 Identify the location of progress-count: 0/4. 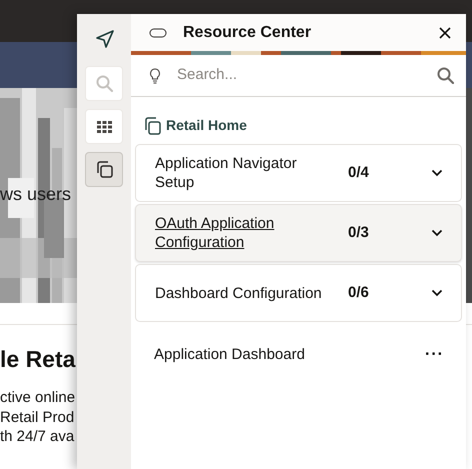
(359, 172).